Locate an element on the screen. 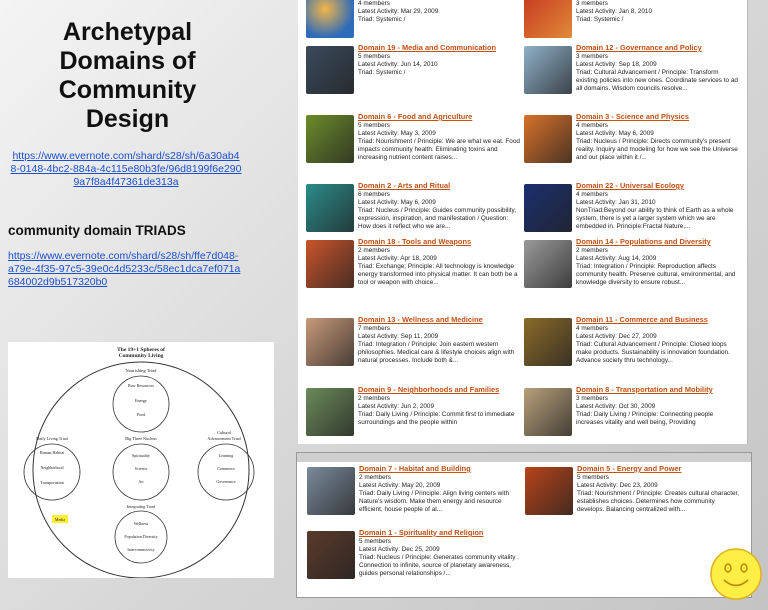 The height and width of the screenshot is (610, 768). domain-activity: Latest Activity: Mar 29, 2009 is located at coordinates (398, 12).